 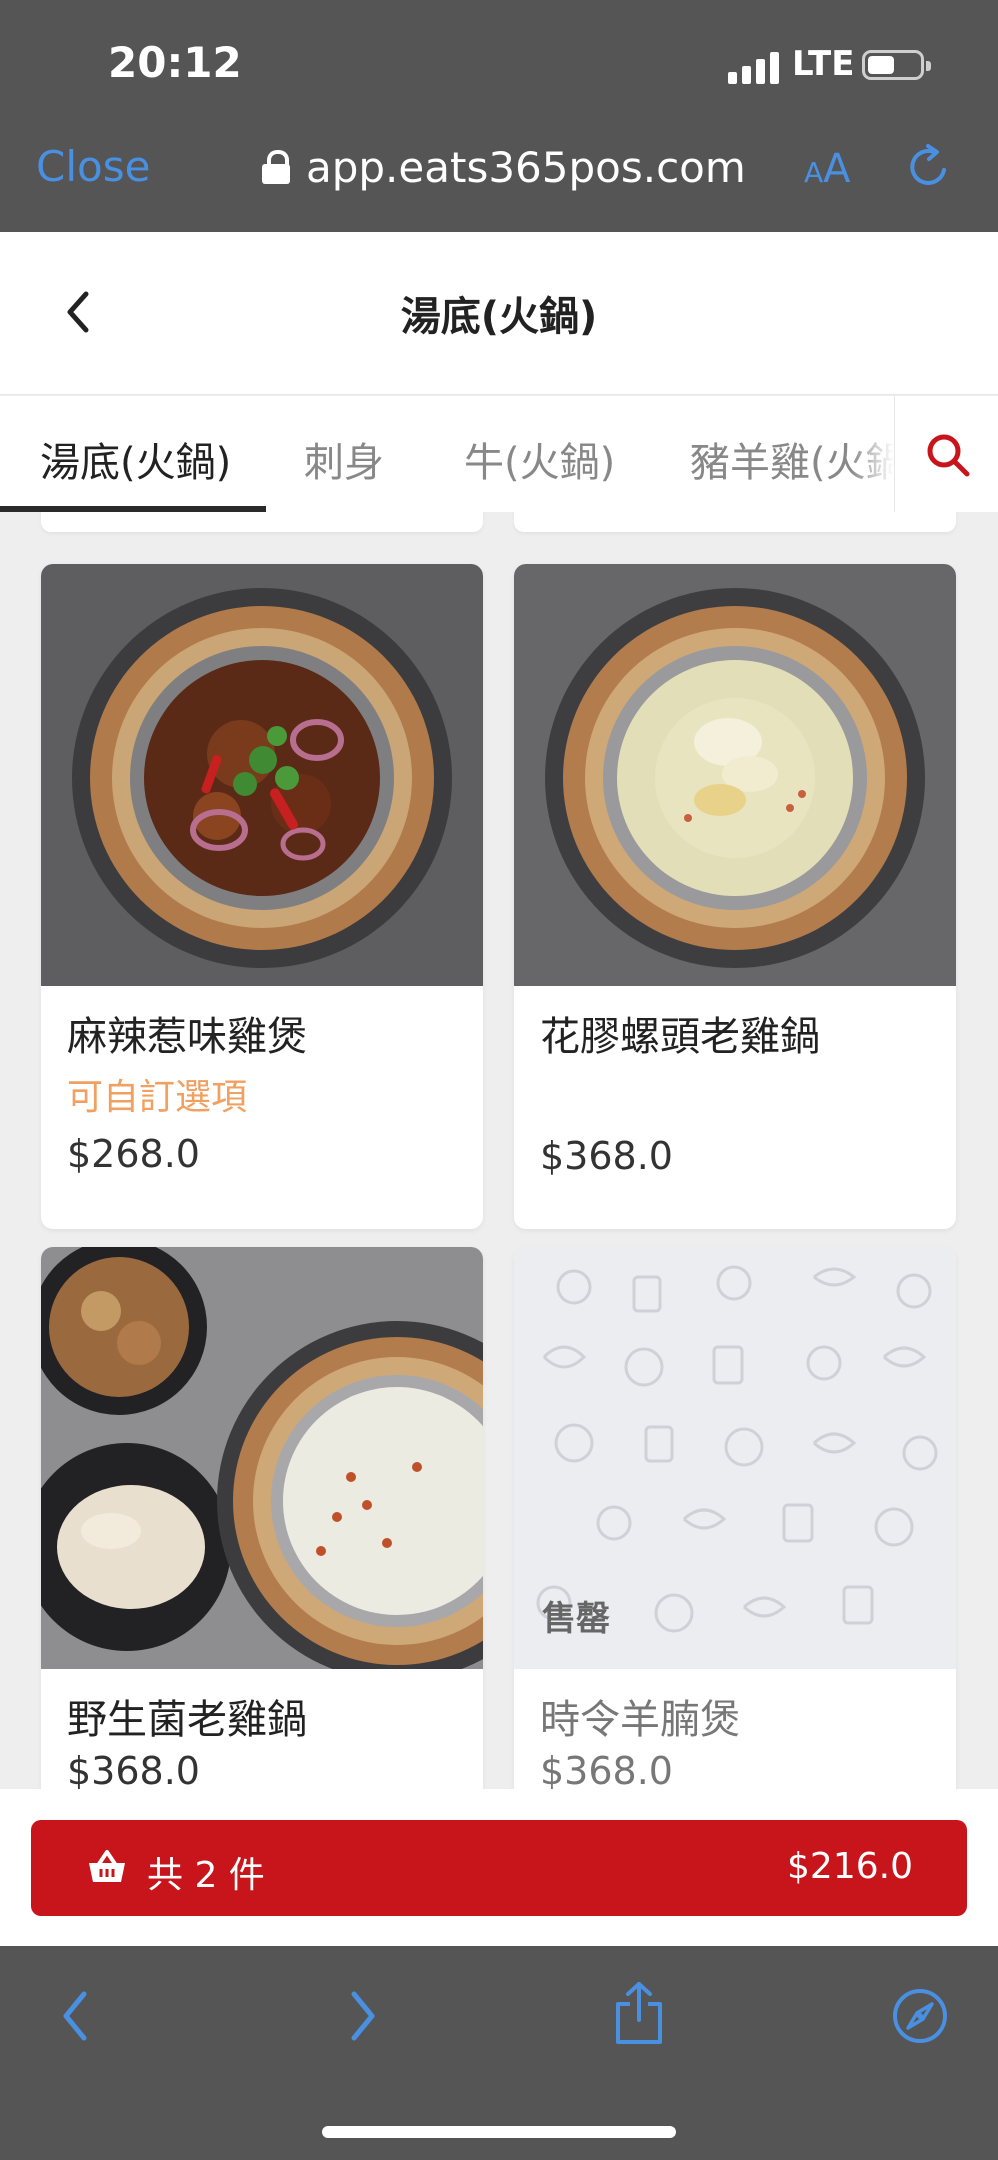 I want to click on cart-total: $216.0, so click(x=850, y=1866).